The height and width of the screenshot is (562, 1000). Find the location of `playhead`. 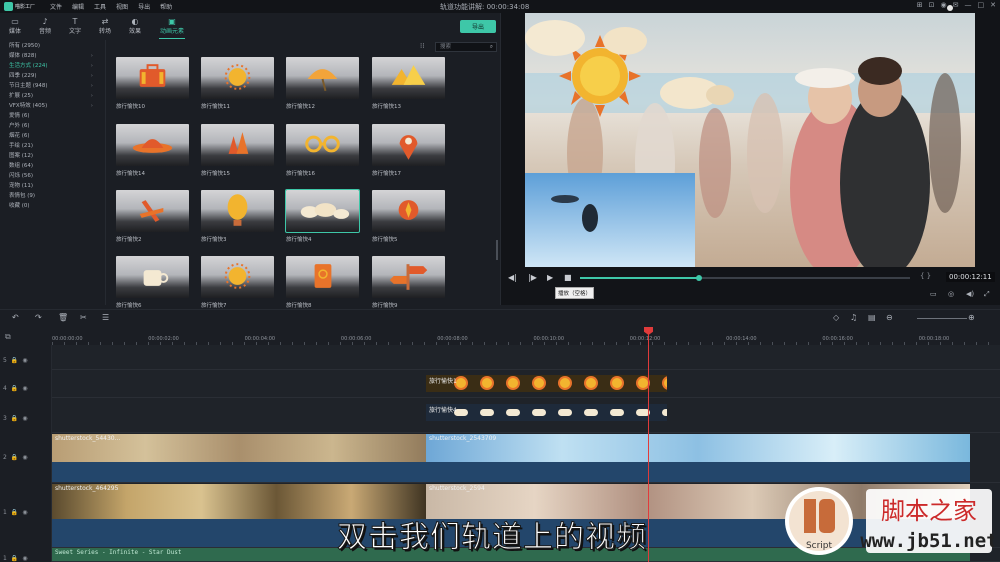

playhead is located at coordinates (648, 444).